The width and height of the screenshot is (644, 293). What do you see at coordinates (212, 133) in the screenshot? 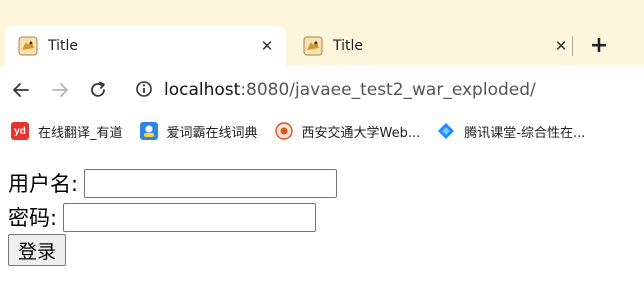
I see `bookmark-label: 爱词霸在线词典` at bounding box center [212, 133].